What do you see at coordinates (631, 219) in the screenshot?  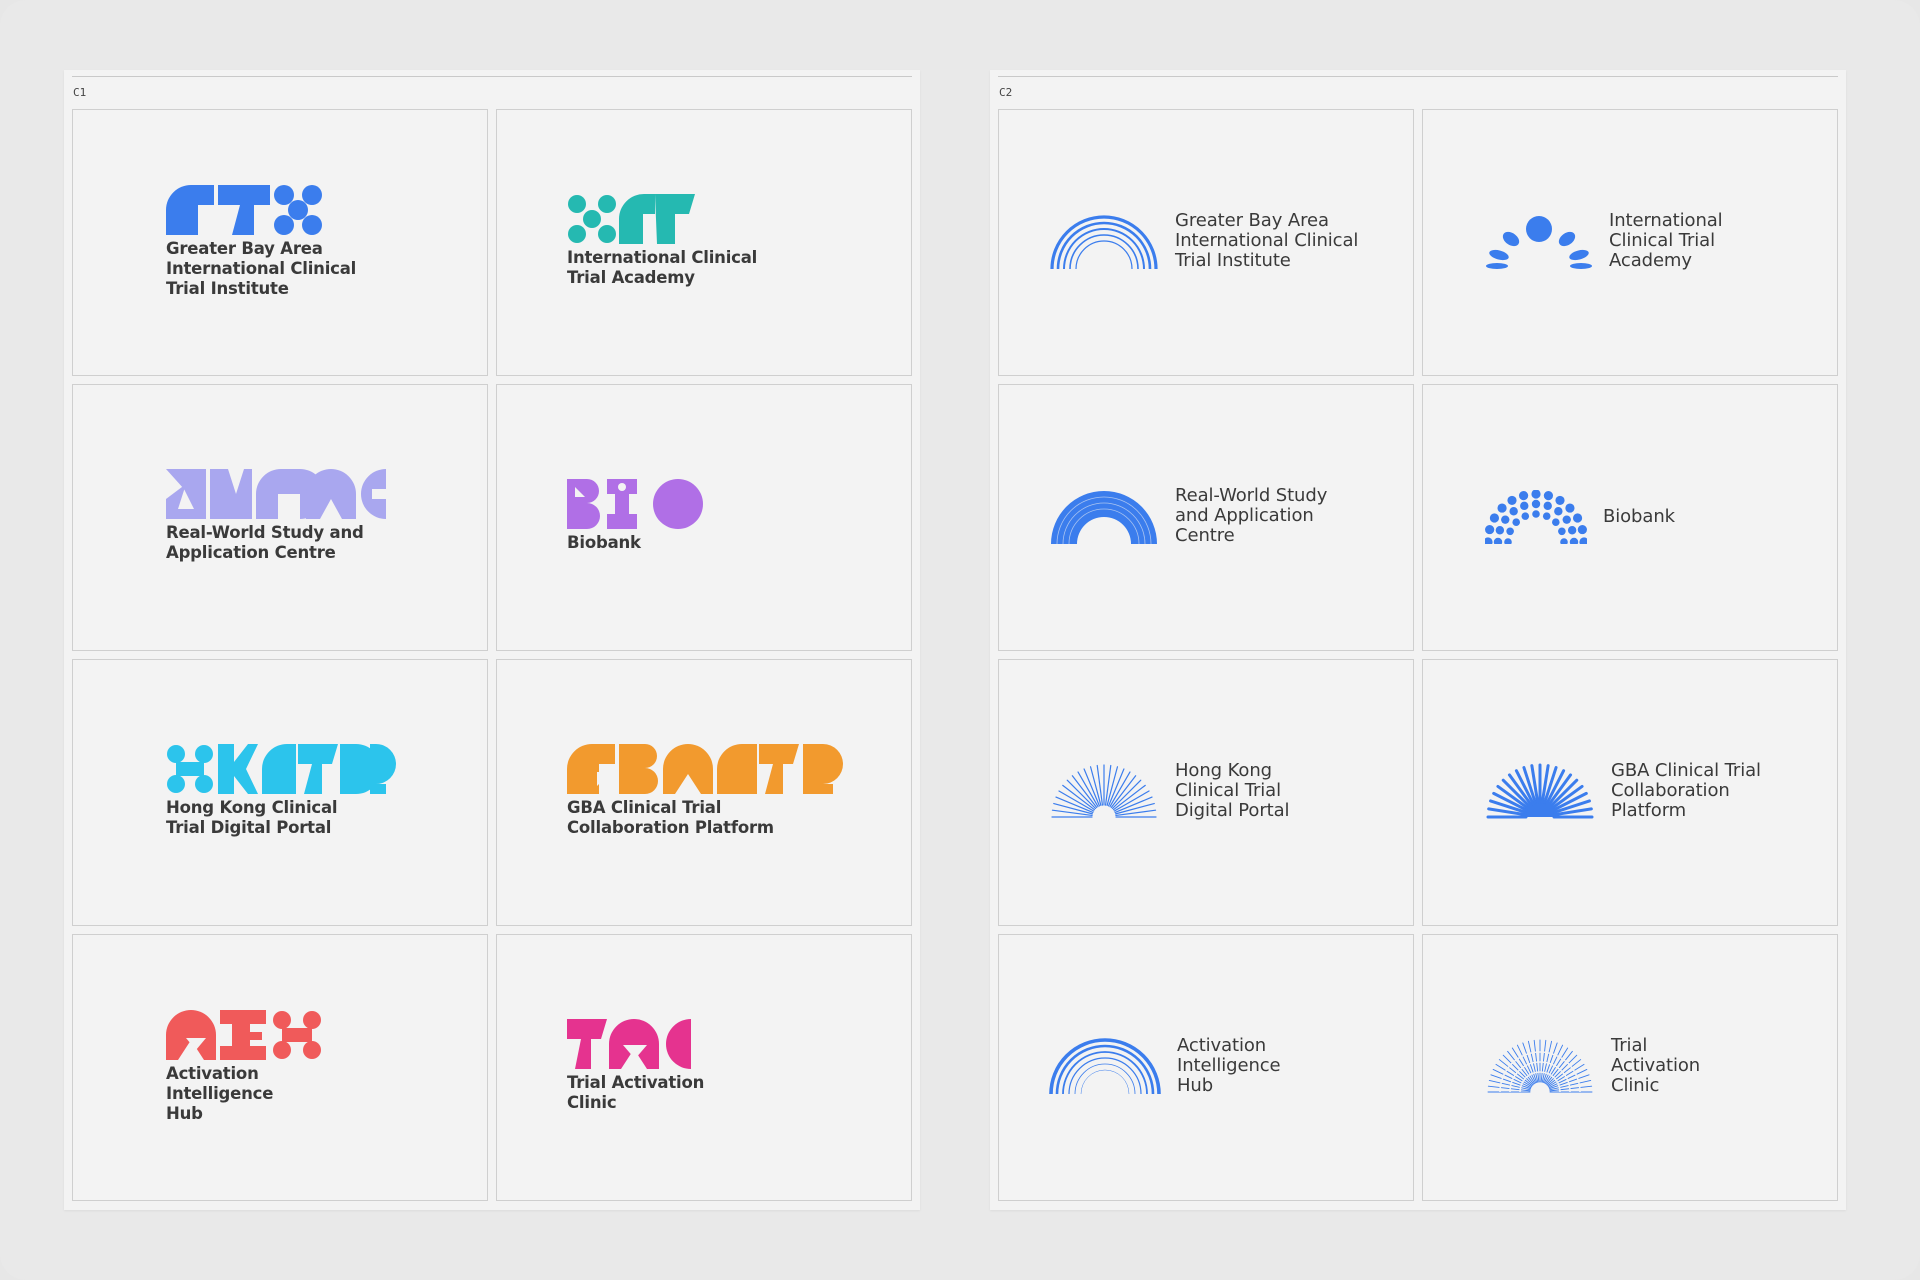 I see `ict-wordmark-icon` at bounding box center [631, 219].